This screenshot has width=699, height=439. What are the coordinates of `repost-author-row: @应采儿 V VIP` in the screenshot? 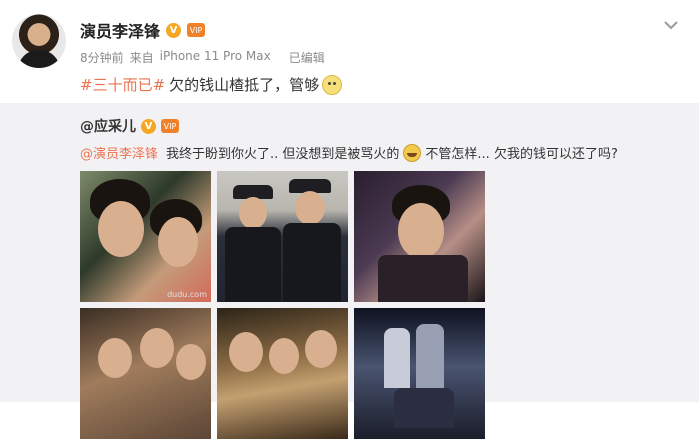 It's located at (129, 126).